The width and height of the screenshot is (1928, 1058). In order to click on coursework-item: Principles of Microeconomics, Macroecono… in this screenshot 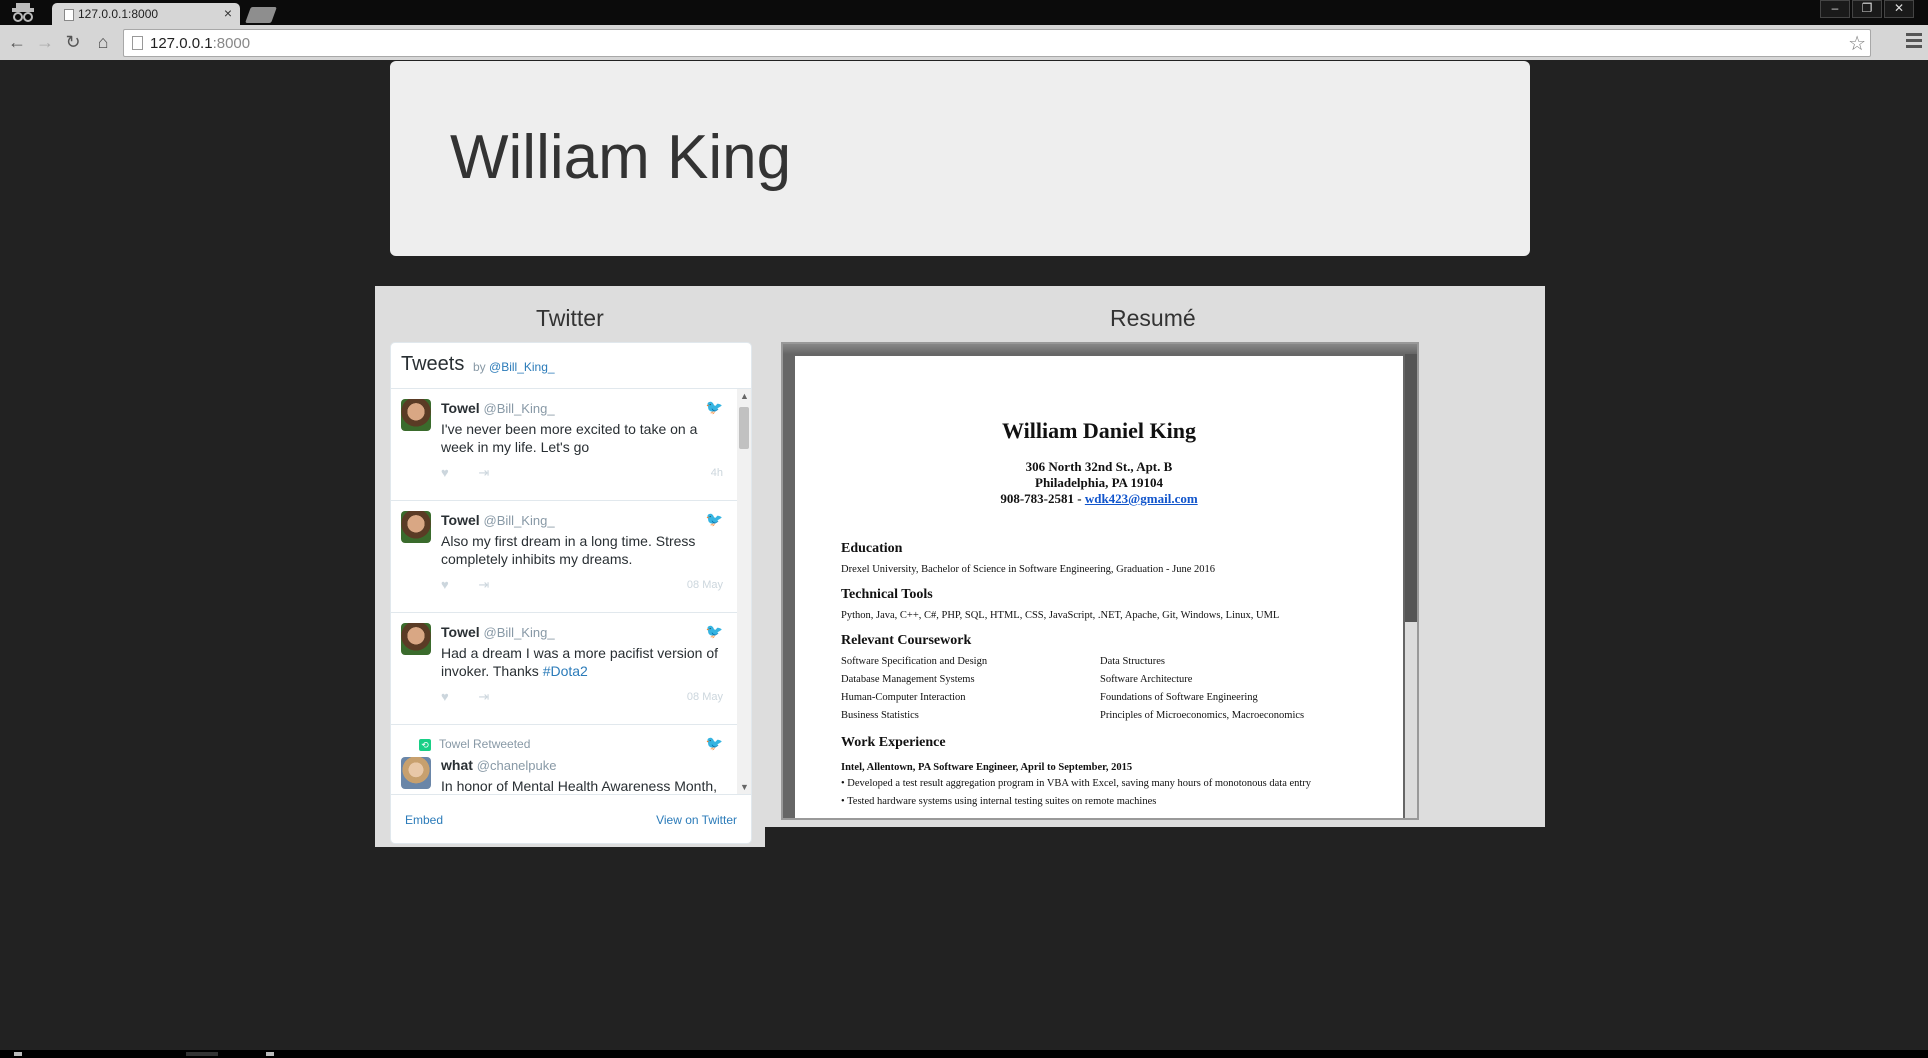, I will do `click(1202, 715)`.